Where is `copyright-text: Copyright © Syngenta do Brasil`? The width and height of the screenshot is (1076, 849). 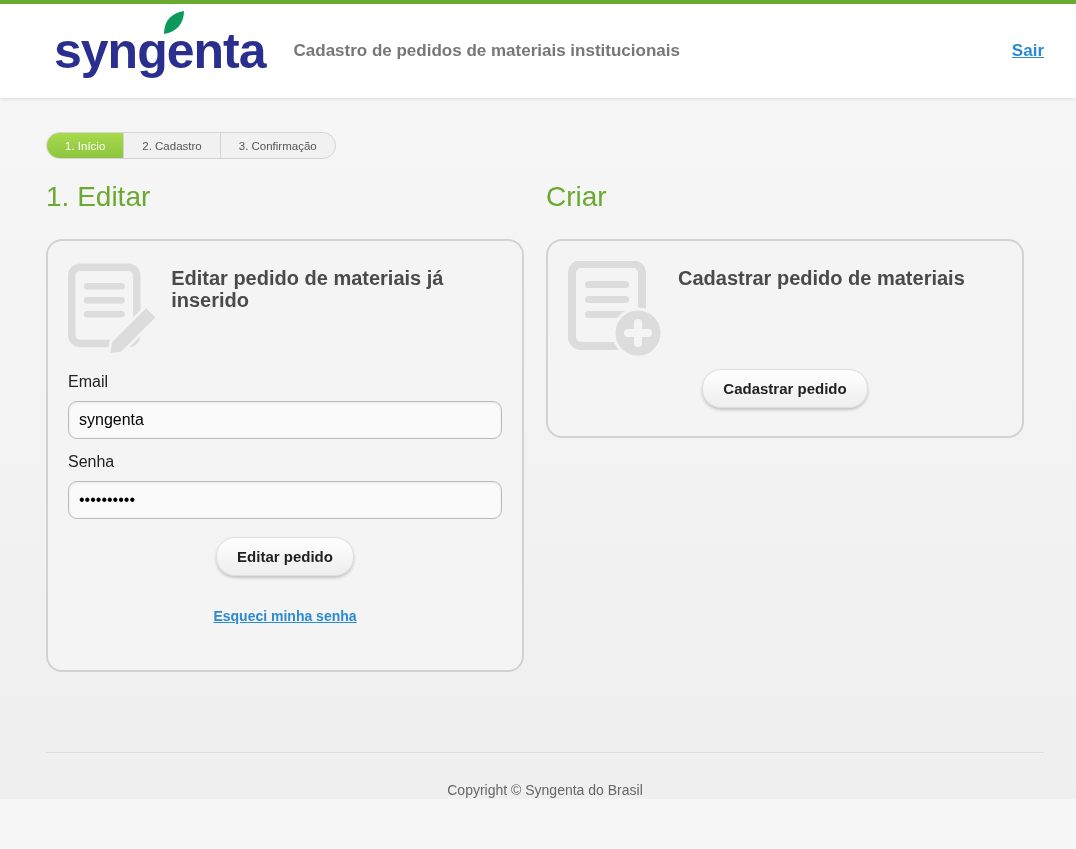 copyright-text: Copyright © Syngenta do Brasil is located at coordinates (545, 790).